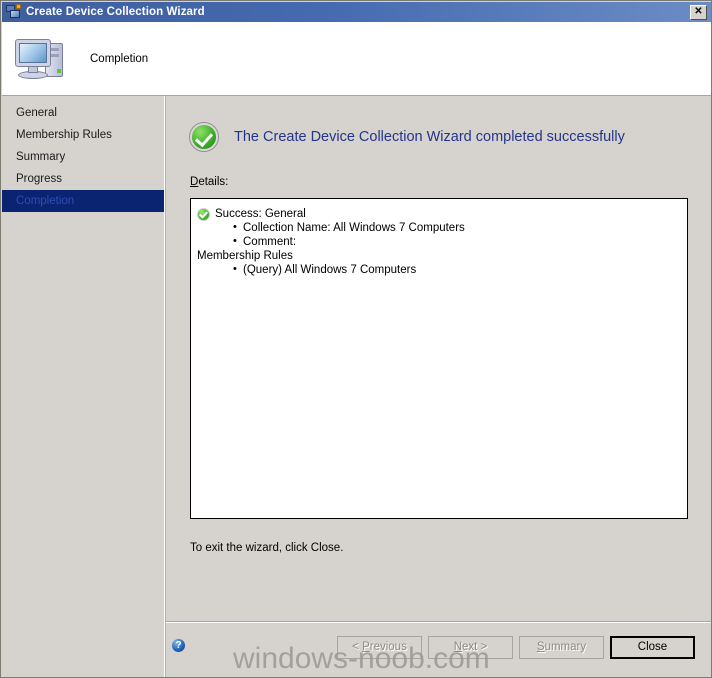 The height and width of the screenshot is (678, 712). Describe the element at coordinates (388, 647) in the screenshot. I see `previous-button-label: revious` at that location.